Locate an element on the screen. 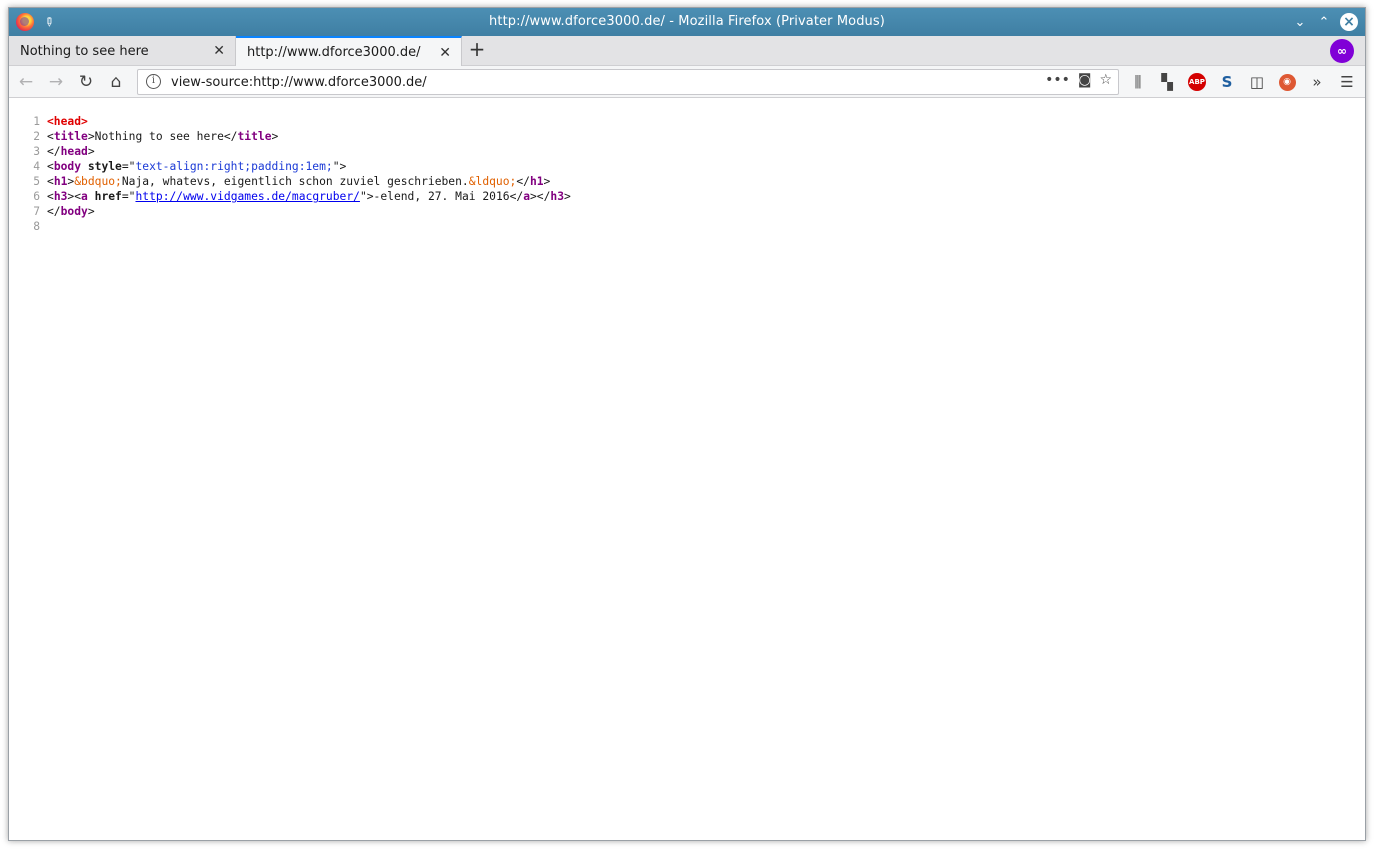  line-number: 3 is located at coordinates (36, 151).